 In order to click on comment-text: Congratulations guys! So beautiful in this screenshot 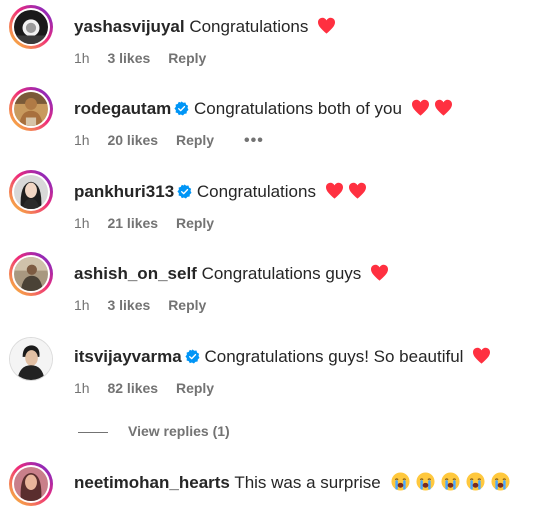, I will do `click(334, 356)`.